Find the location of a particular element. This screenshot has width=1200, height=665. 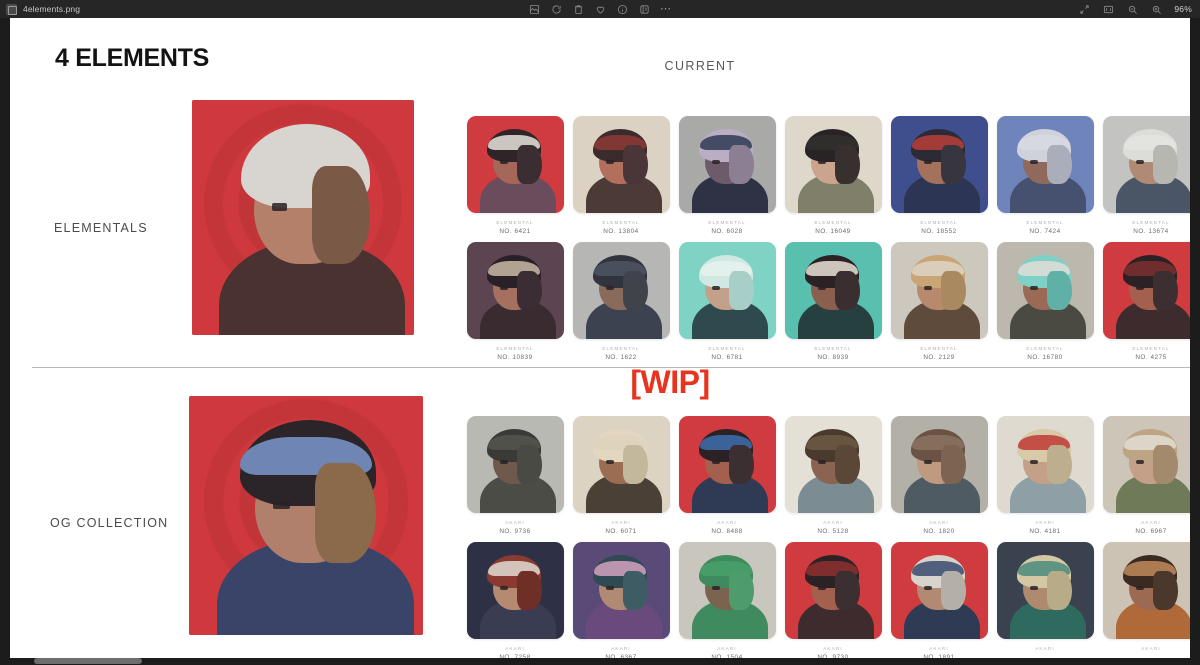

thumbnail-cell: ELEMENTAL NO. 1622 is located at coordinates (621, 302).